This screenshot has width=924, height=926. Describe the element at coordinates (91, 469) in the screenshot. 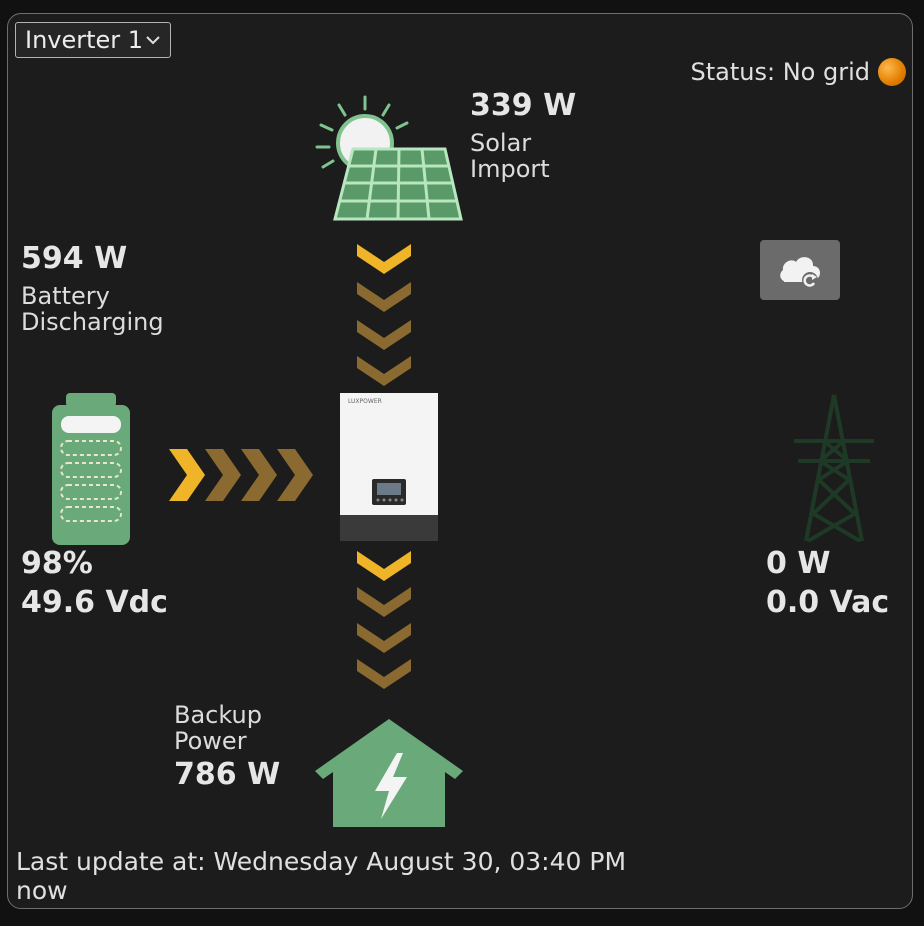

I see `battery-icon` at that location.